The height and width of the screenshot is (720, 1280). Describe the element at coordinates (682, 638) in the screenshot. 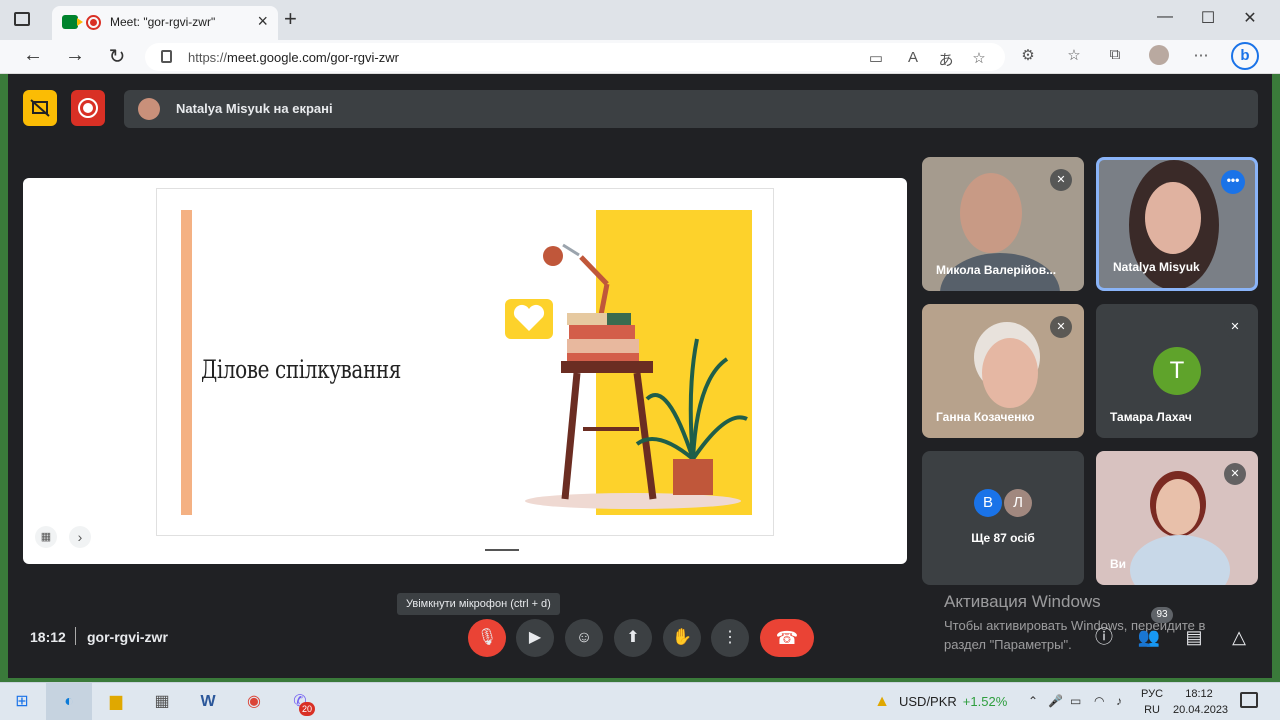

I see `raise-hand-button: ✋` at that location.